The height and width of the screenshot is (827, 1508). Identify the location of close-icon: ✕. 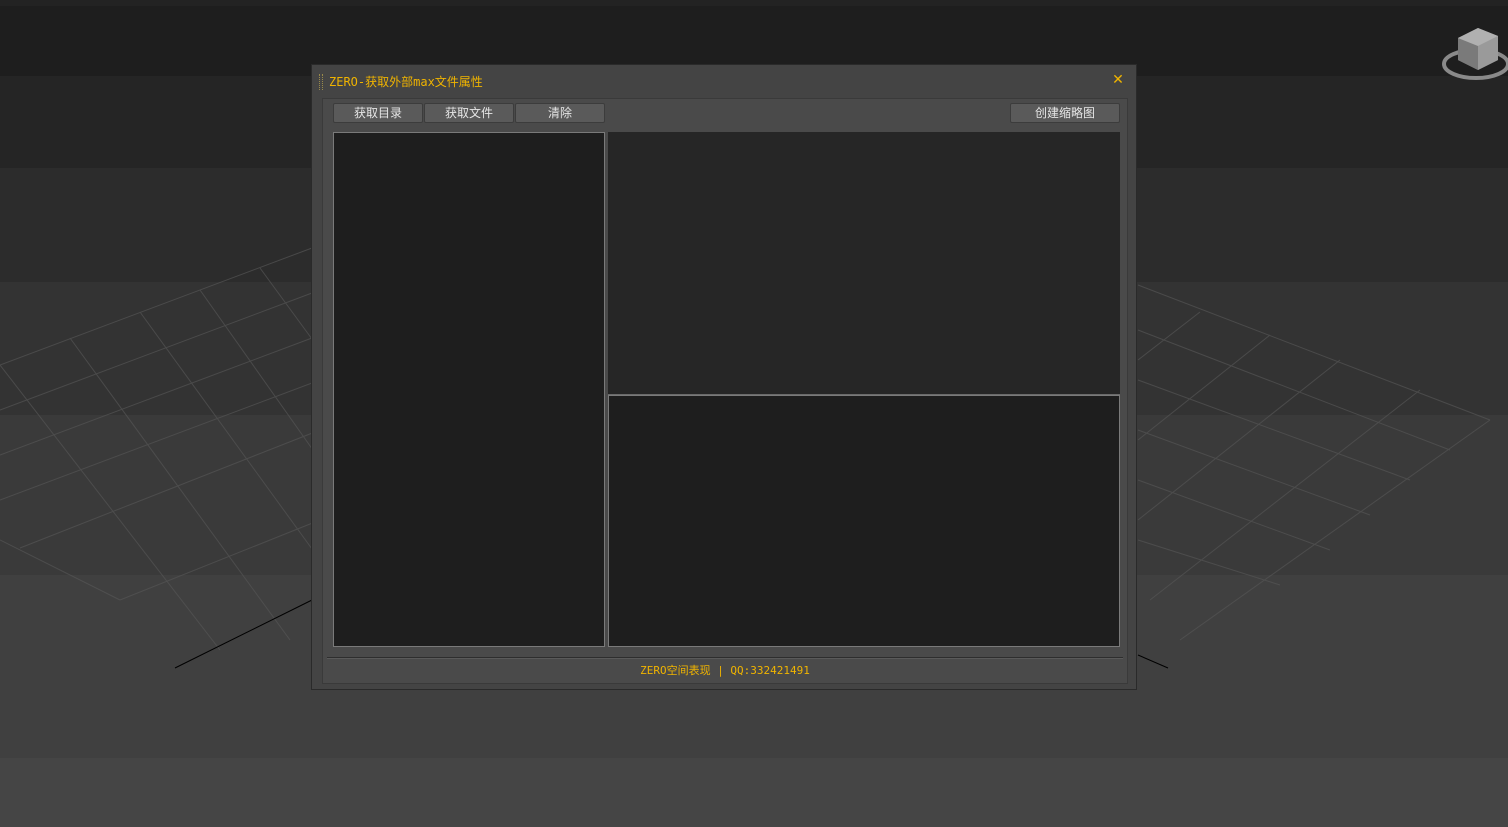
(1118, 80).